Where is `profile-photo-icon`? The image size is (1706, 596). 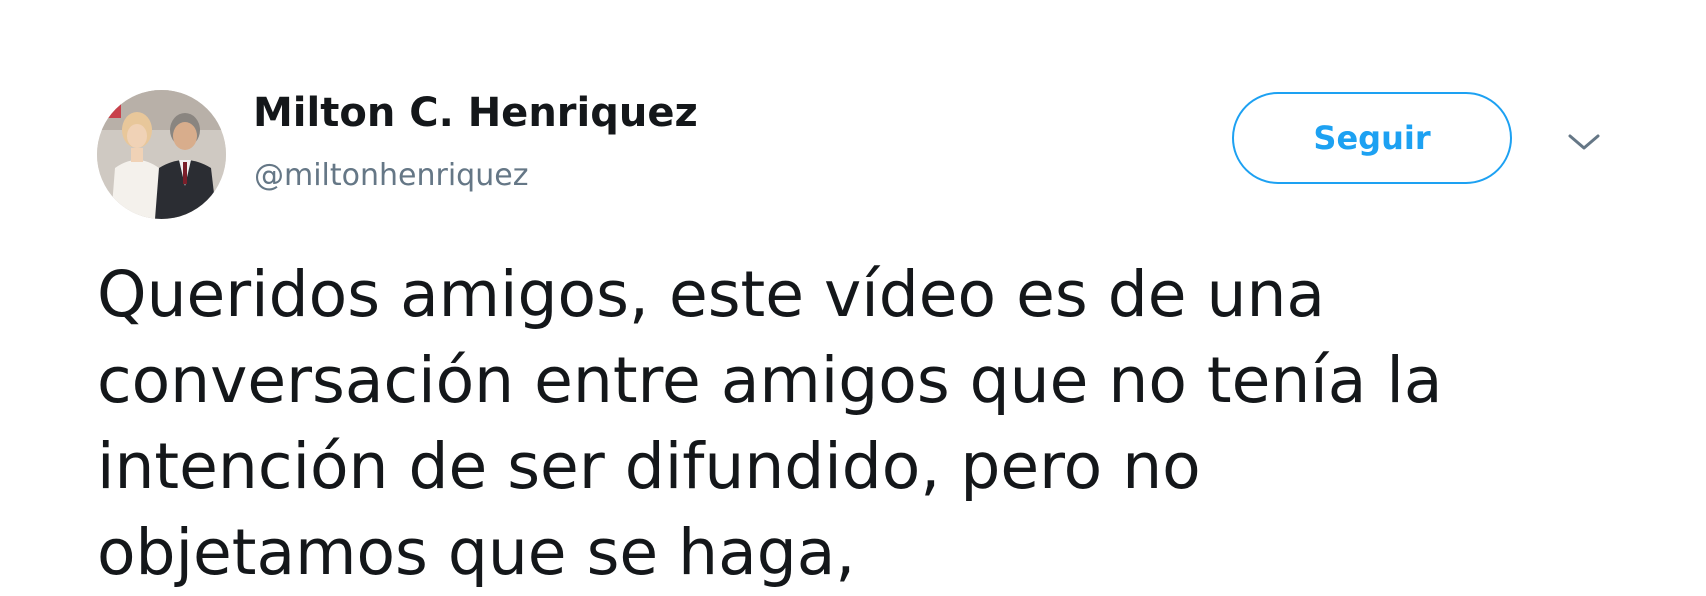 profile-photo-icon is located at coordinates (161, 154).